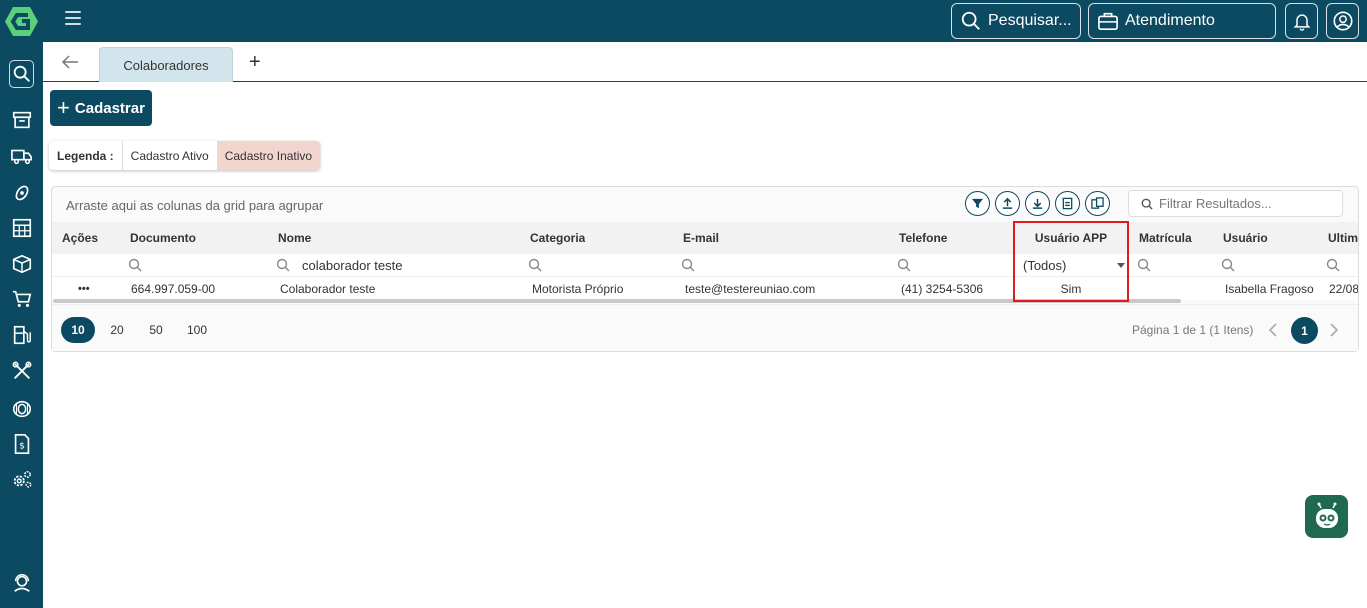  I want to click on cell-email: teste@testereuniao.com, so click(750, 288).